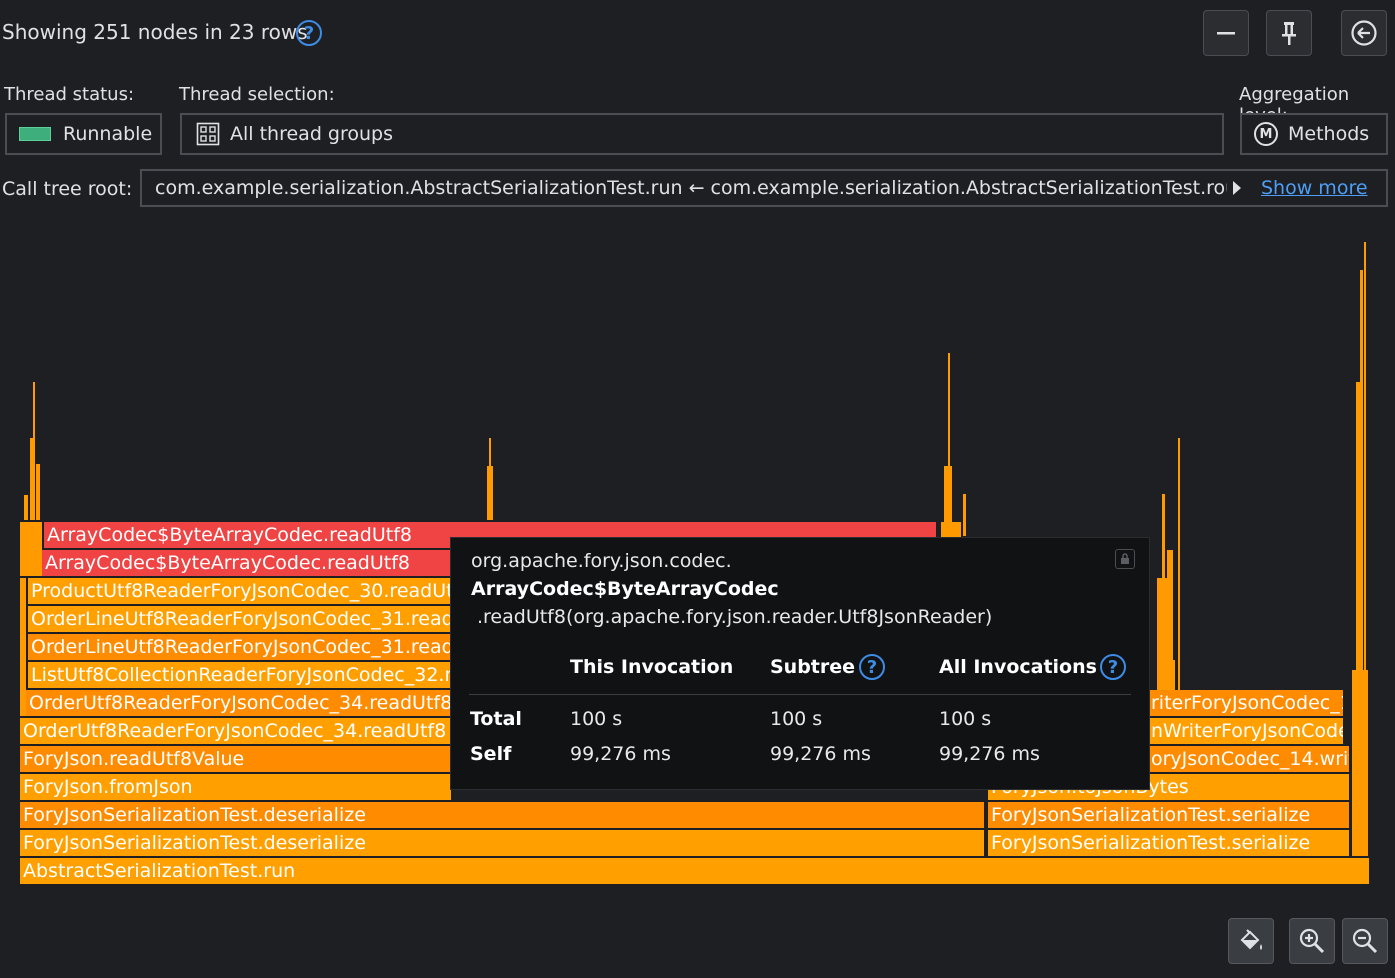 This screenshot has width=1395, height=978. What do you see at coordinates (989, 754) in the screenshot?
I see `self-all: 99,276 ms` at bounding box center [989, 754].